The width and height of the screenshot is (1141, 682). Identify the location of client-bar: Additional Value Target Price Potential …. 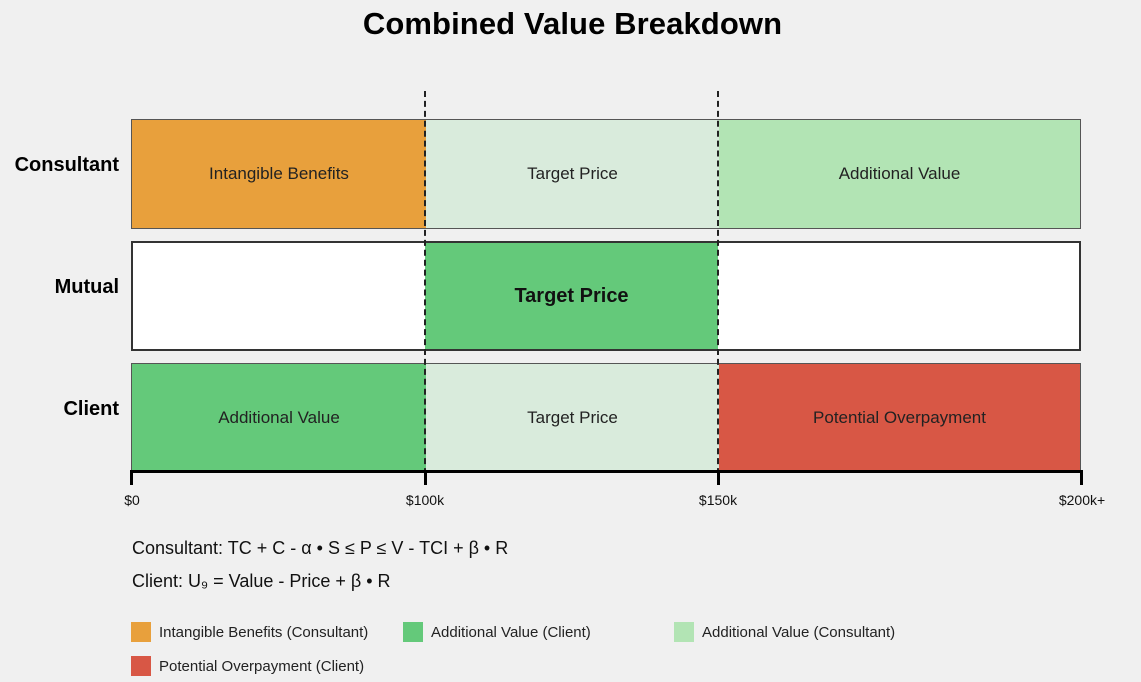
(606, 417).